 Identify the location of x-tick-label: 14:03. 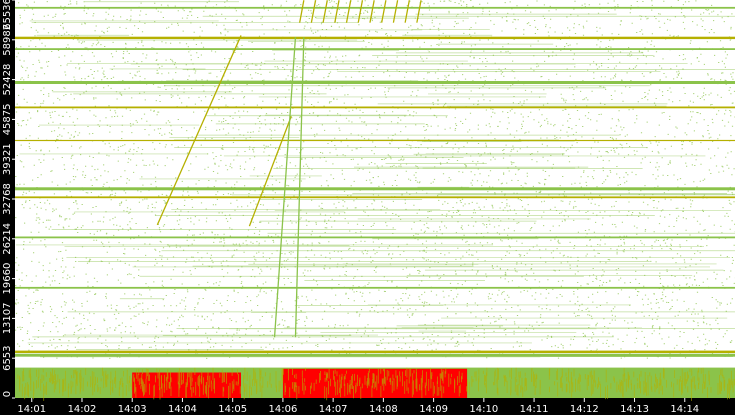
(132, 409).